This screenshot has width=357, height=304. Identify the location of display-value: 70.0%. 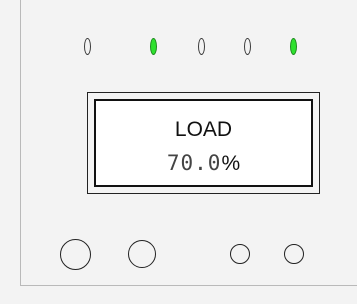
(203, 163).